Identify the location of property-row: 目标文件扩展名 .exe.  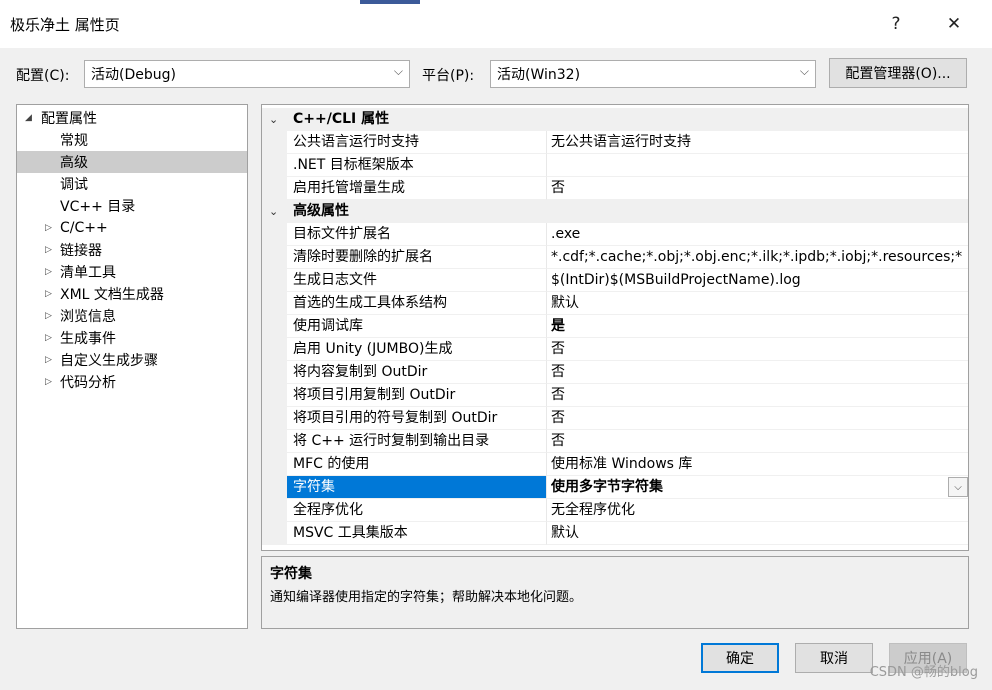
(615, 234).